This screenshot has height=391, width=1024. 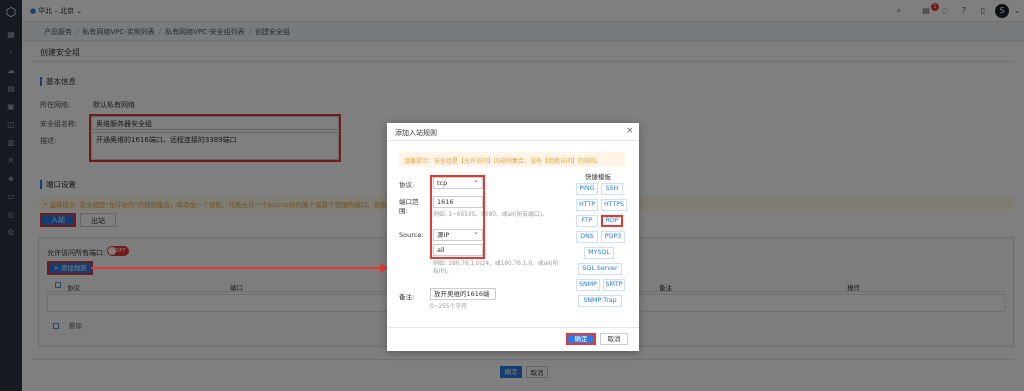 I want to click on annotation-arrow, so click(x=236, y=268).